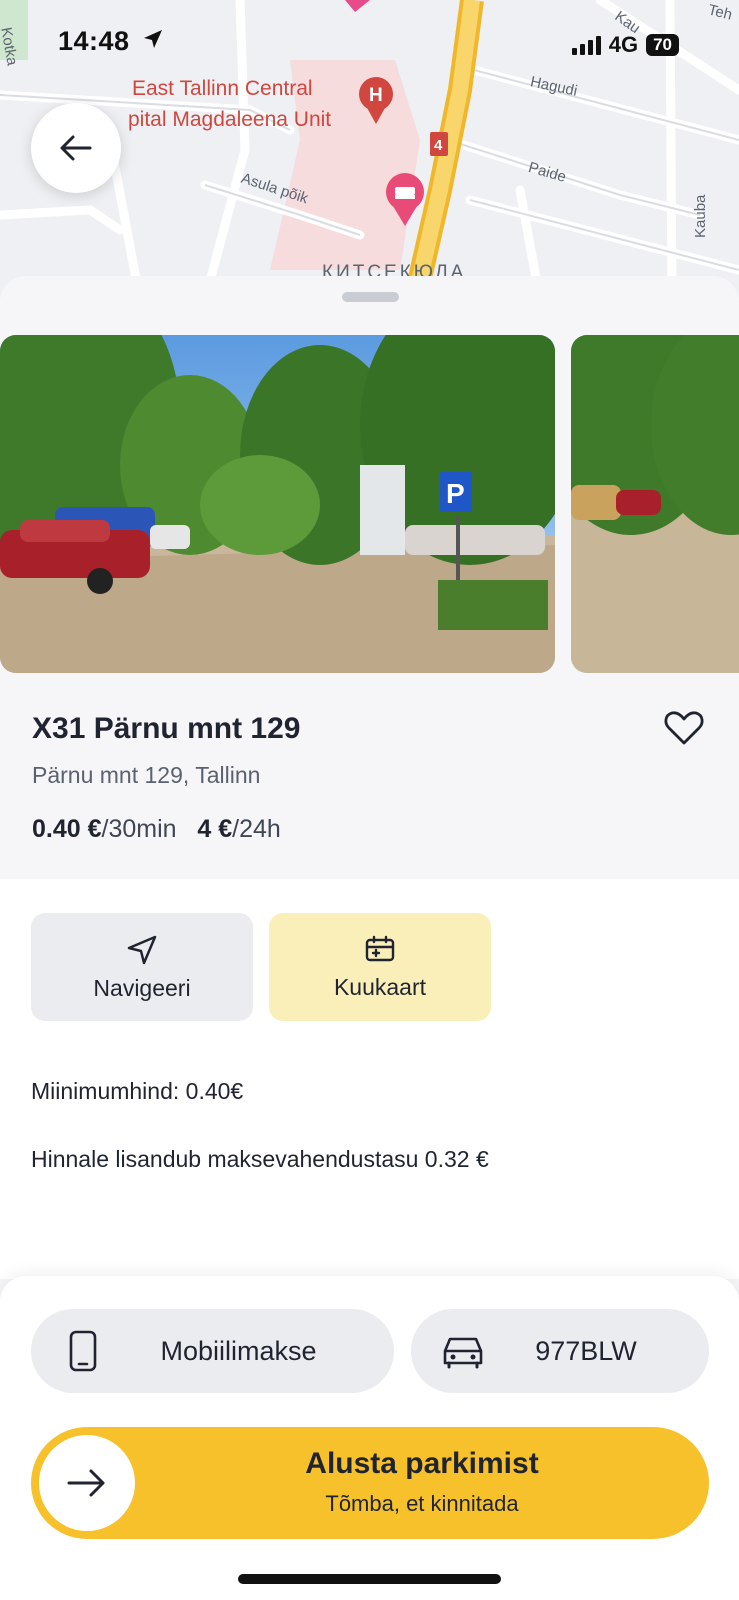 This screenshot has height=1600, width=739. Describe the element at coordinates (662, 45) in the screenshot. I see `battery-icon: 70` at that location.